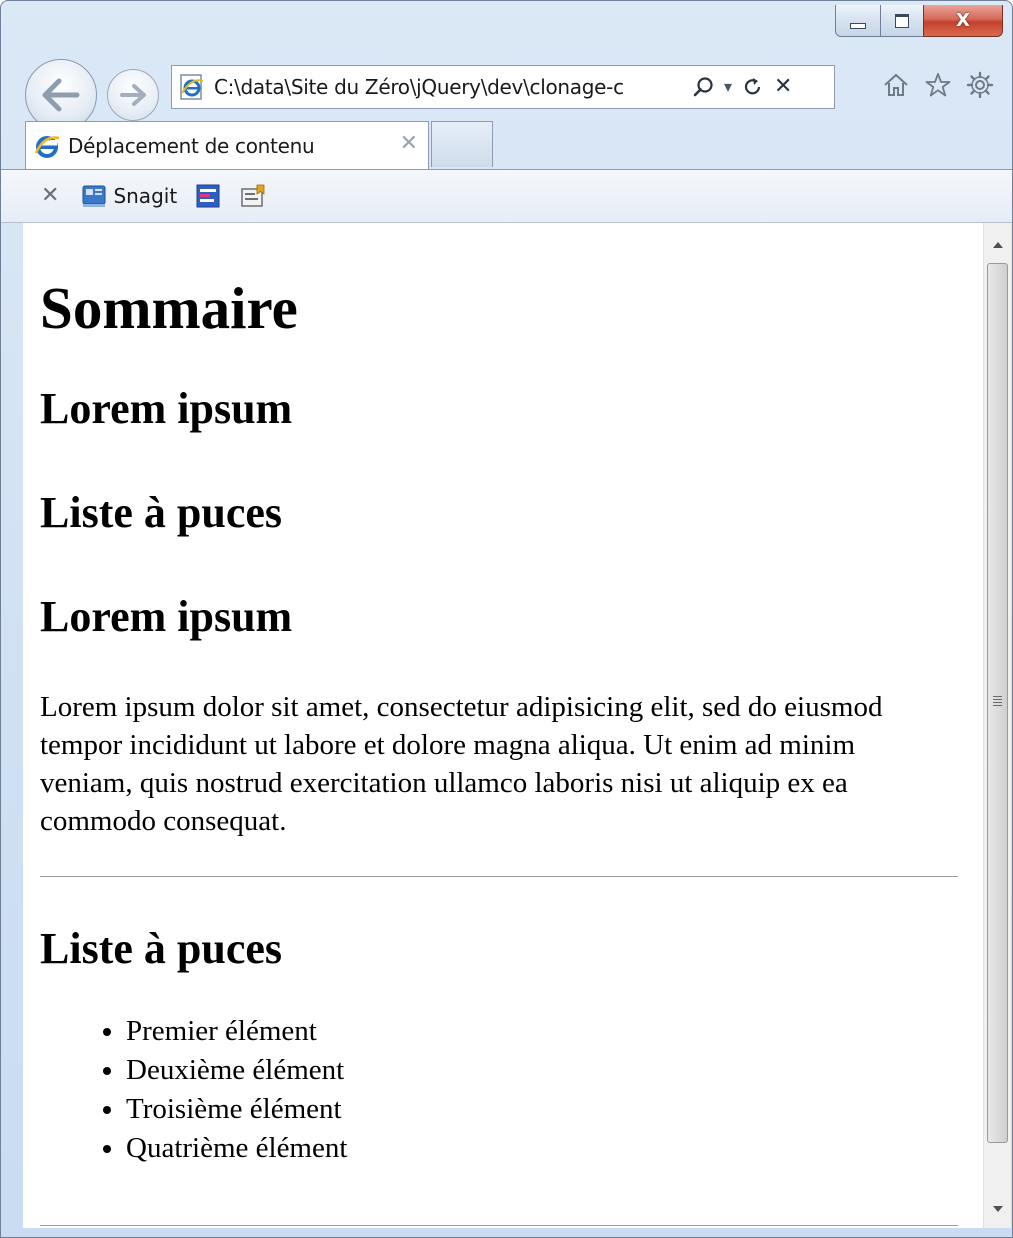  I want to click on maximize-button, so click(902, 21).